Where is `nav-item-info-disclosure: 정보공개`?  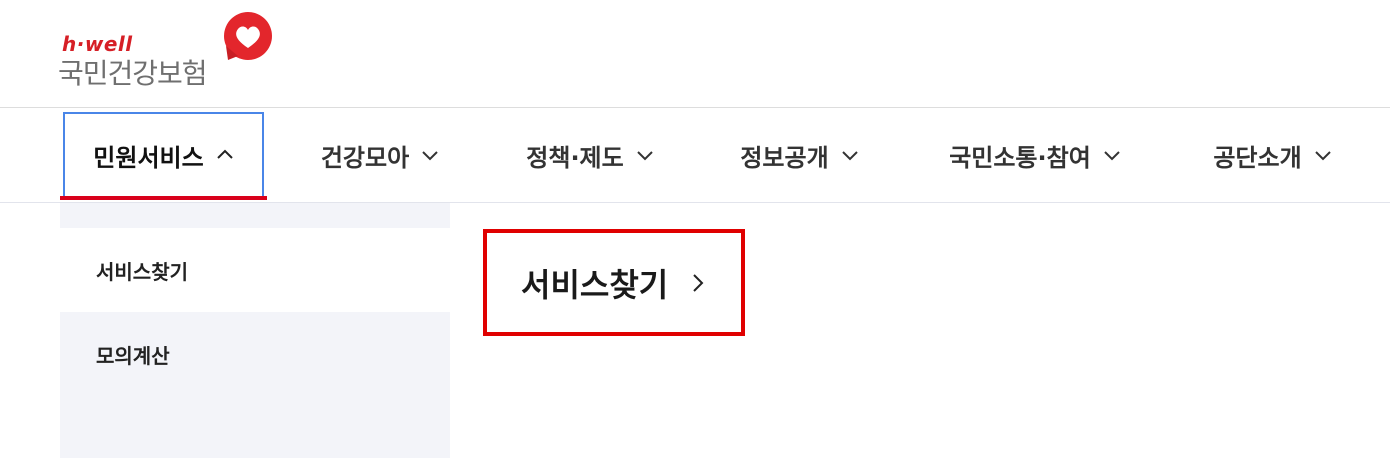
nav-item-info-disclosure: 정보공개 is located at coordinates (799, 155).